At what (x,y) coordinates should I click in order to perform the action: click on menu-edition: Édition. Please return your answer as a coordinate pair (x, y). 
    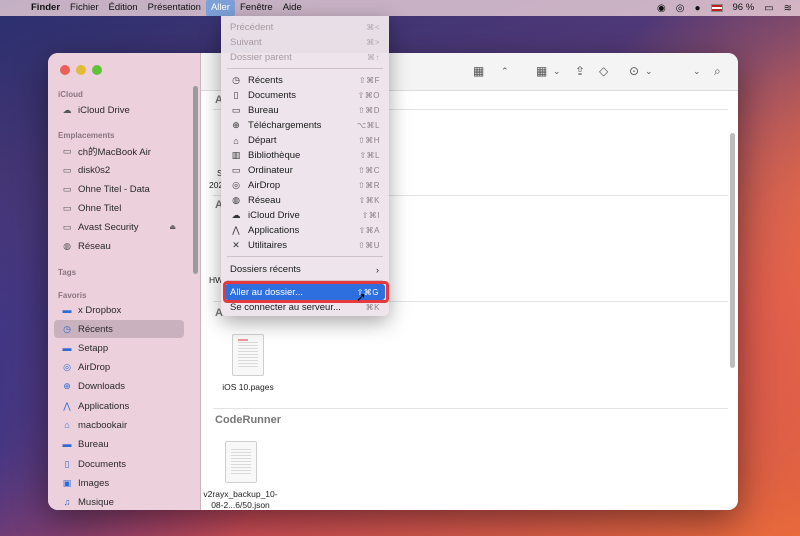
    Looking at the image, I should click on (123, 8).